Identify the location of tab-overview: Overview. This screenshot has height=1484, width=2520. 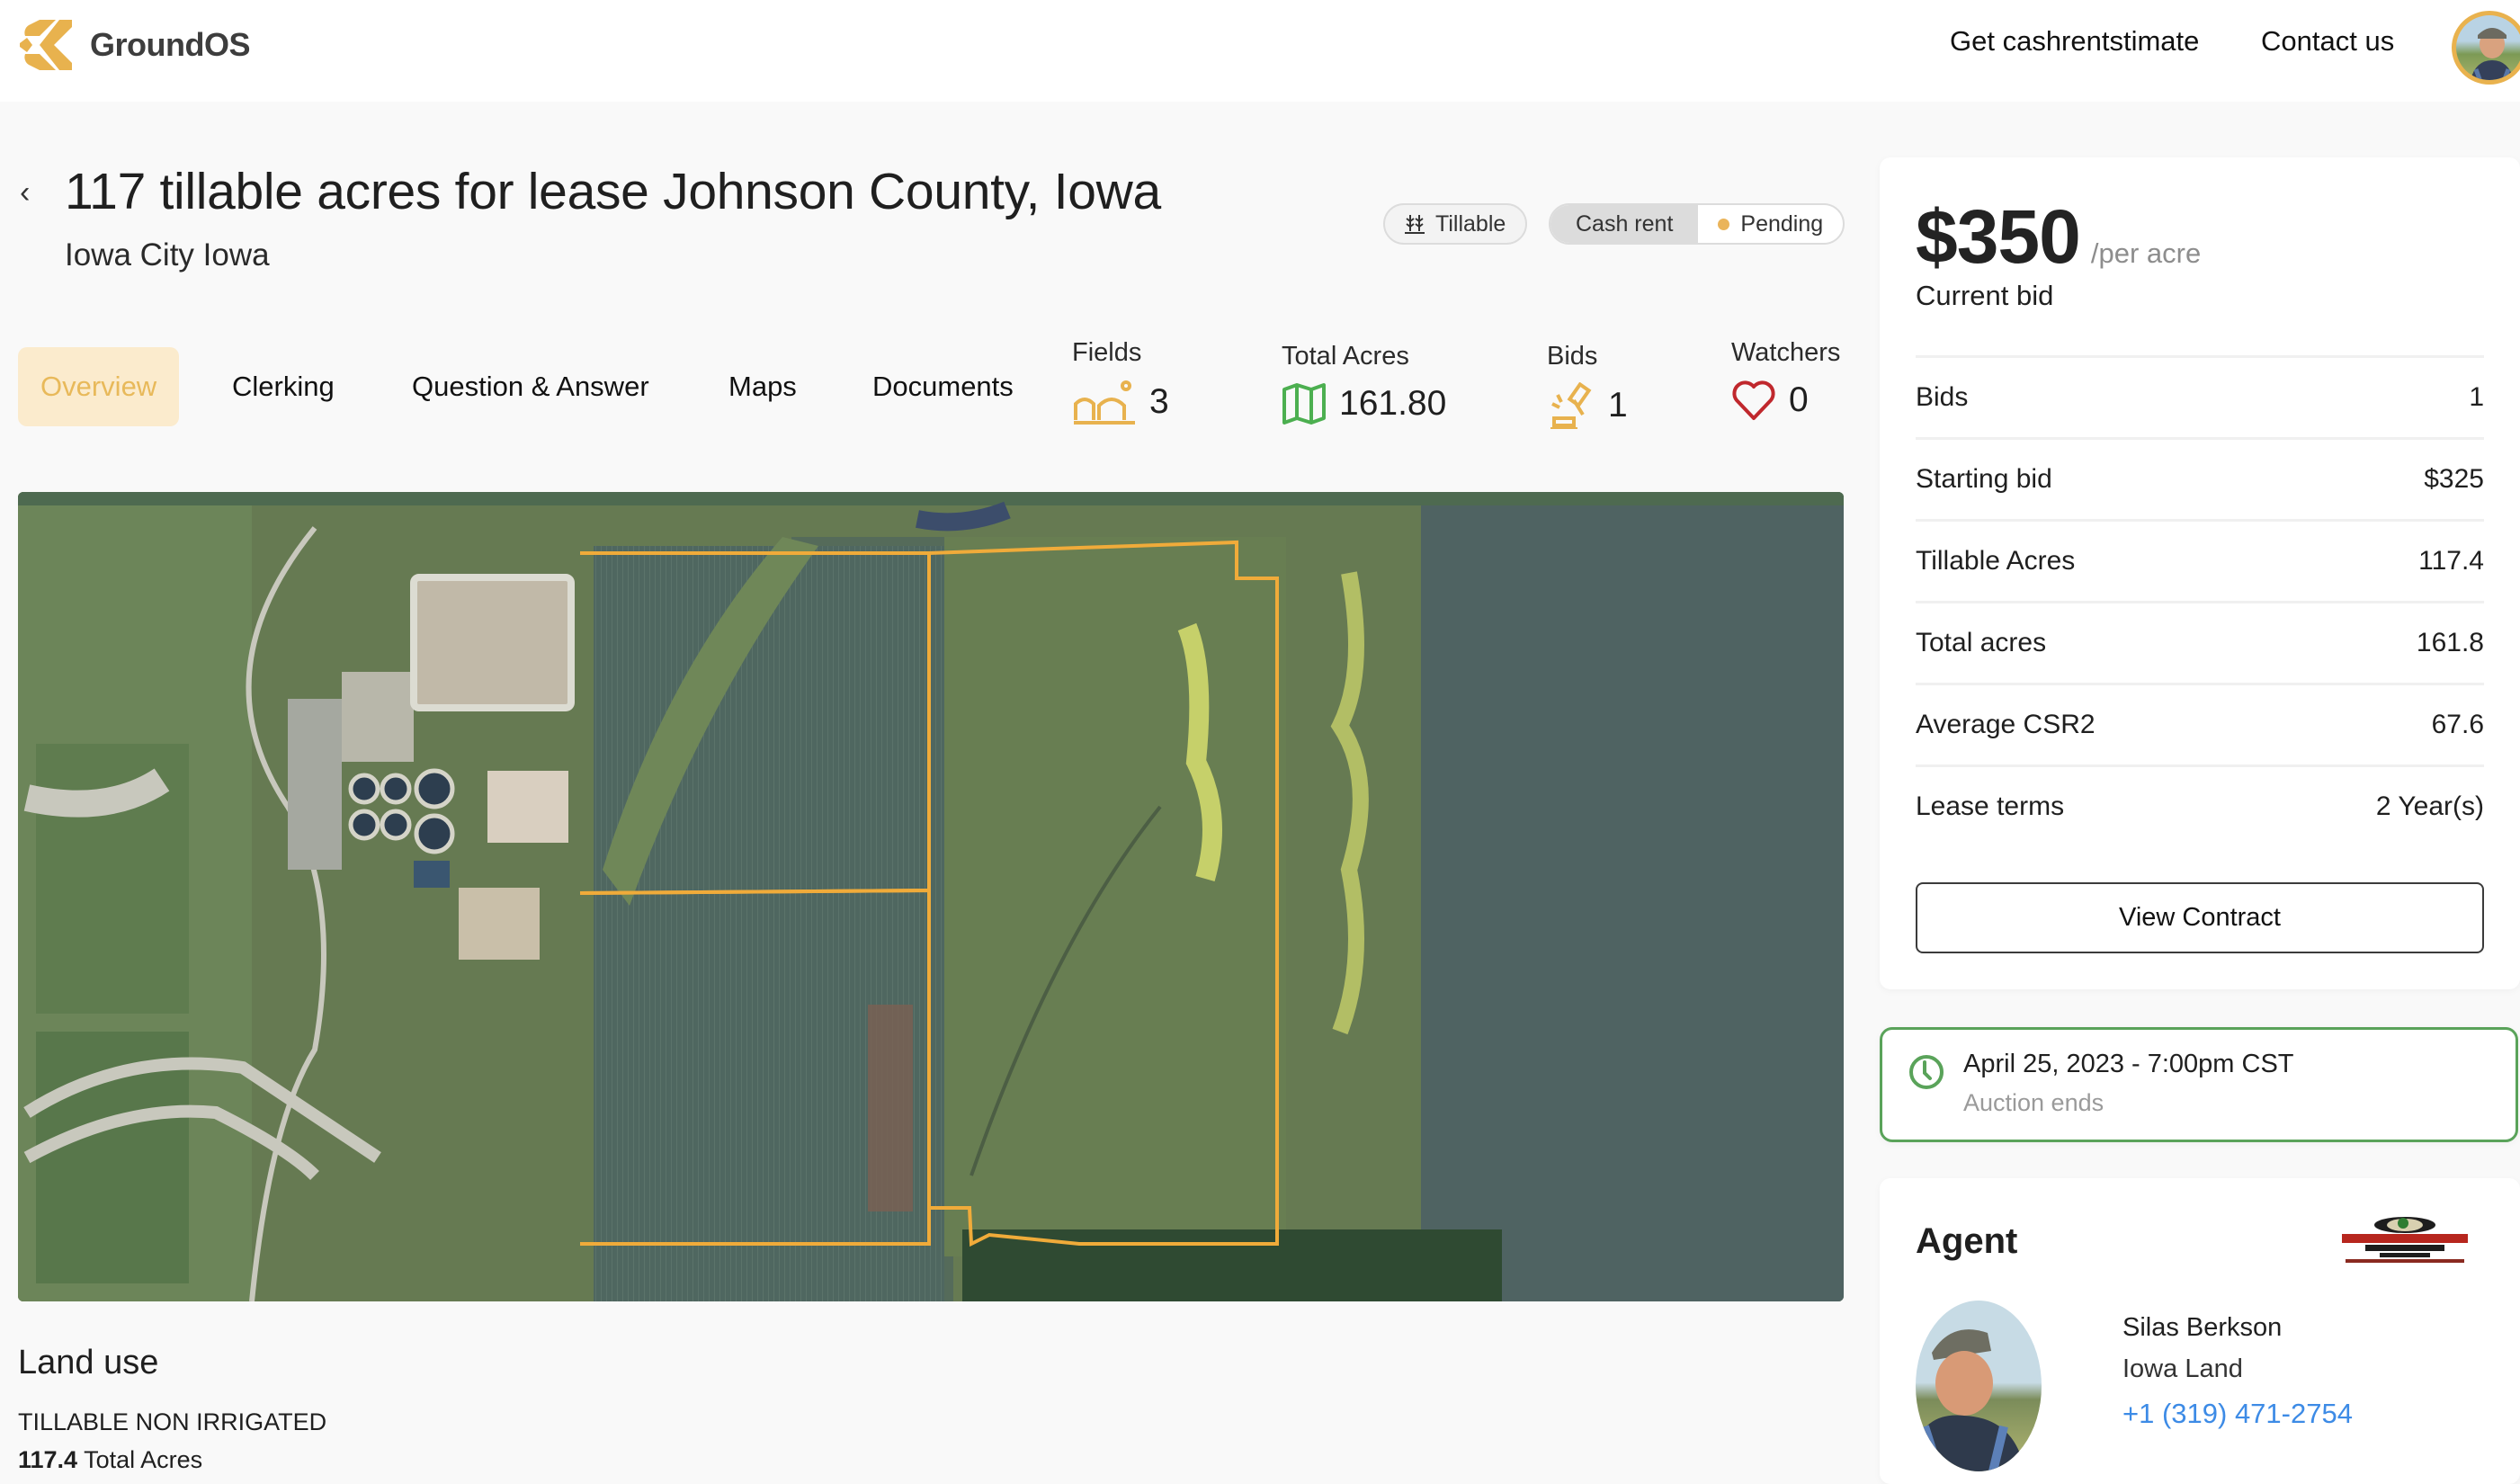
(99, 386).